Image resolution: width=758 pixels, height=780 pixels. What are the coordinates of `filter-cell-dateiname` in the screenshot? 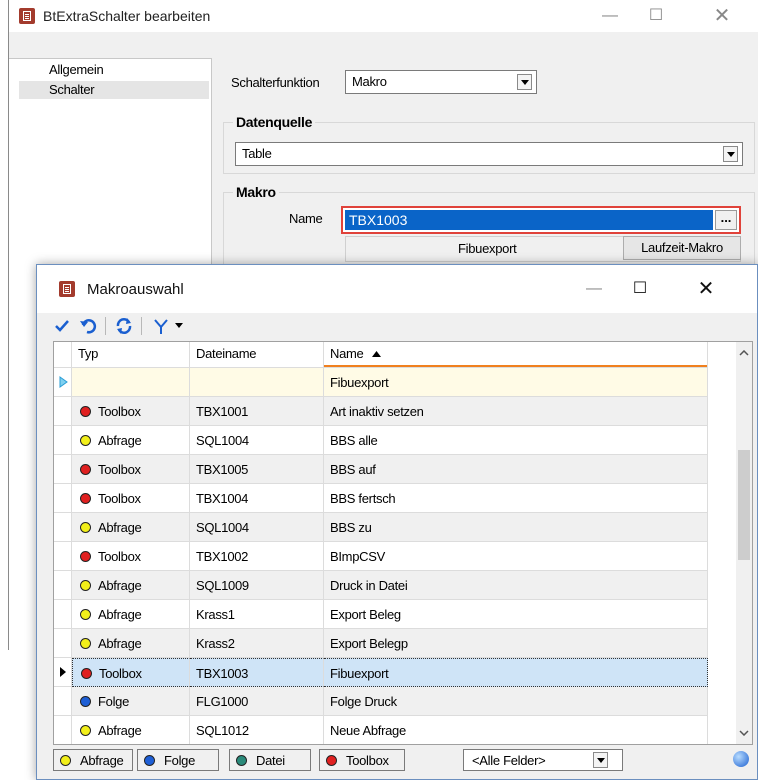 It's located at (257, 382).